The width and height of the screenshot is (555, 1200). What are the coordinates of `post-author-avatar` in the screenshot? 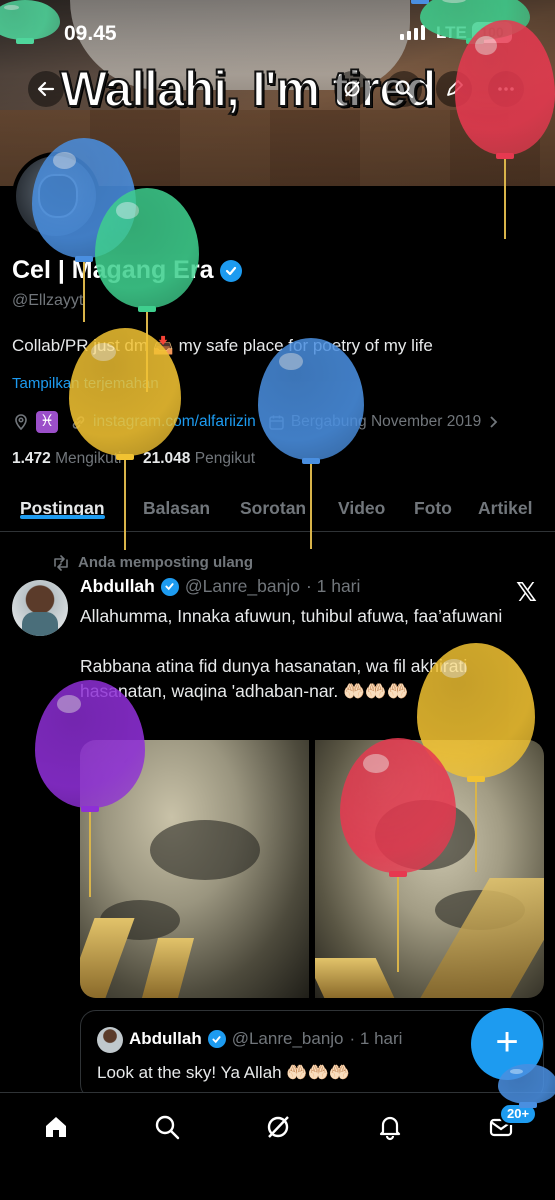 It's located at (40, 608).